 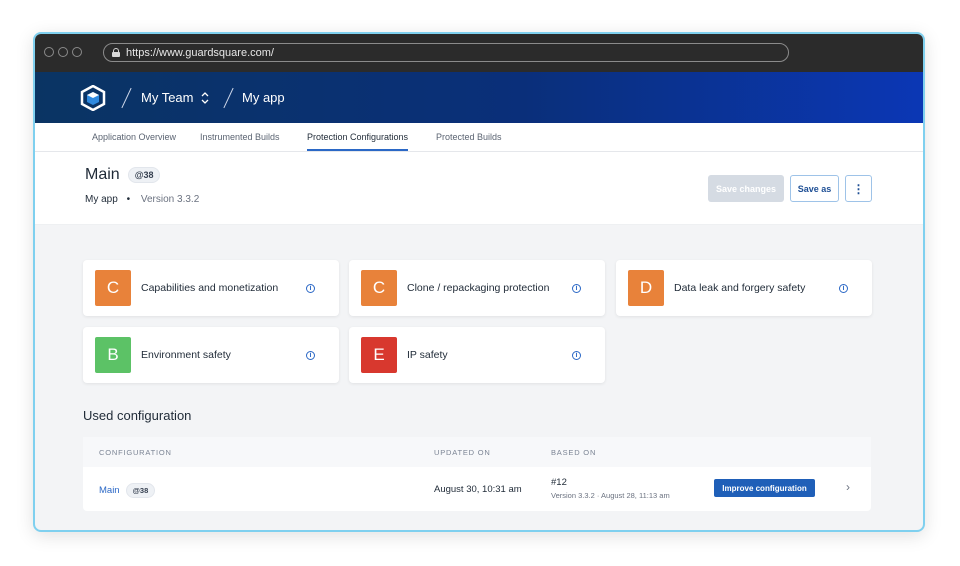 What do you see at coordinates (137, 415) in the screenshot?
I see `used-configuration-title: Used configuration` at bounding box center [137, 415].